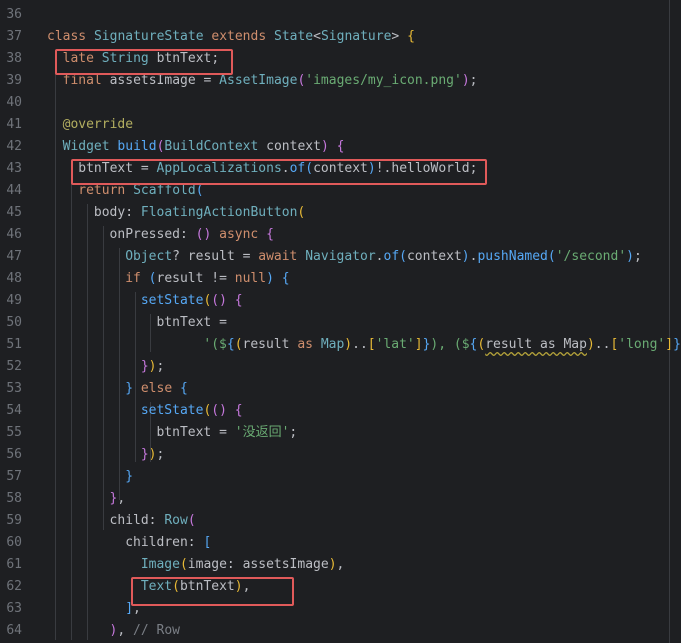  What do you see at coordinates (192, 411) in the screenshot?
I see `code-text: setState(() {` at bounding box center [192, 411].